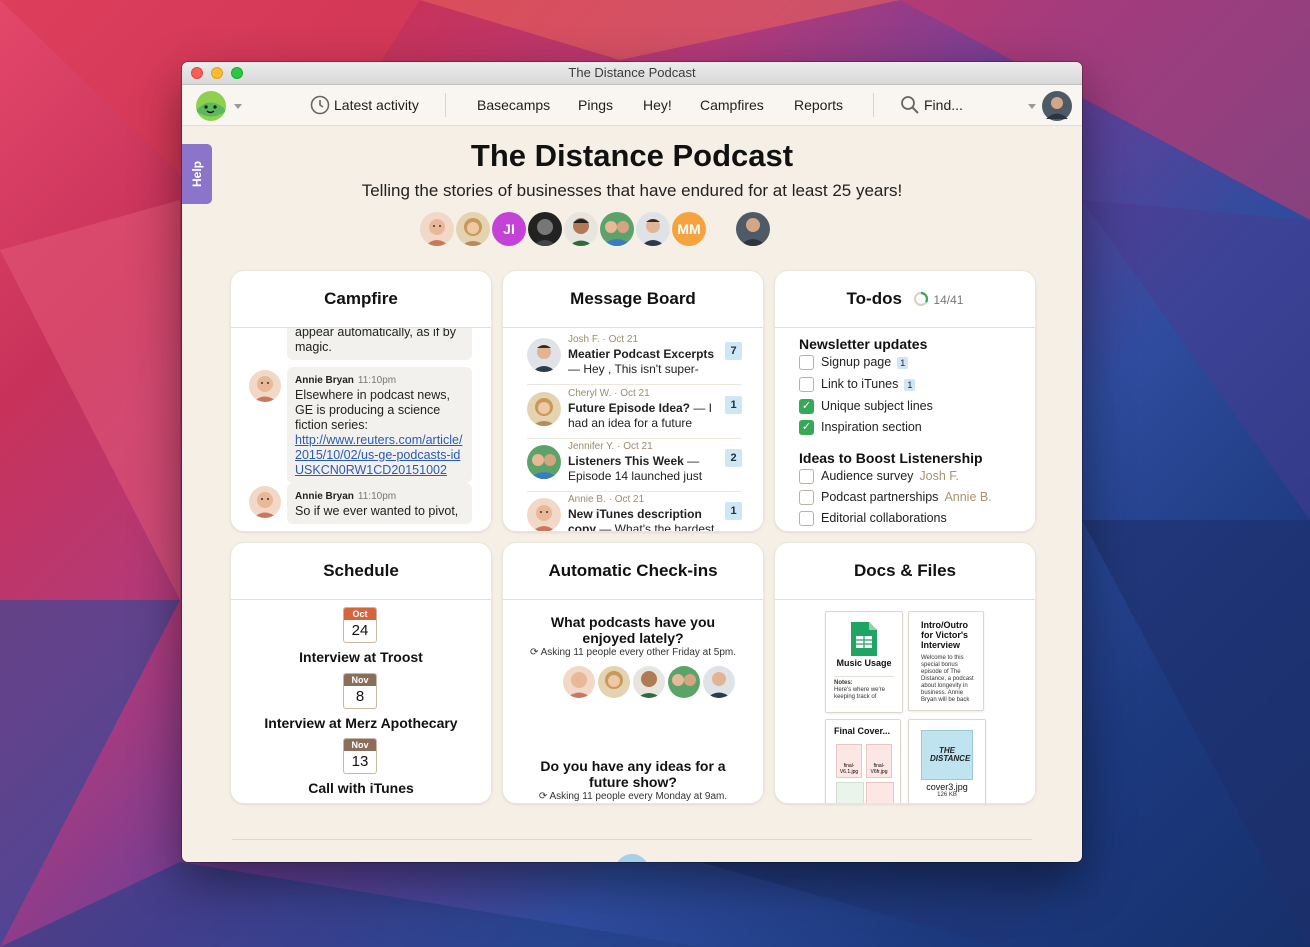 This screenshot has height=947, width=1310. What do you see at coordinates (905, 299) in the screenshot?
I see `todos-header: To-dos 14/41` at bounding box center [905, 299].